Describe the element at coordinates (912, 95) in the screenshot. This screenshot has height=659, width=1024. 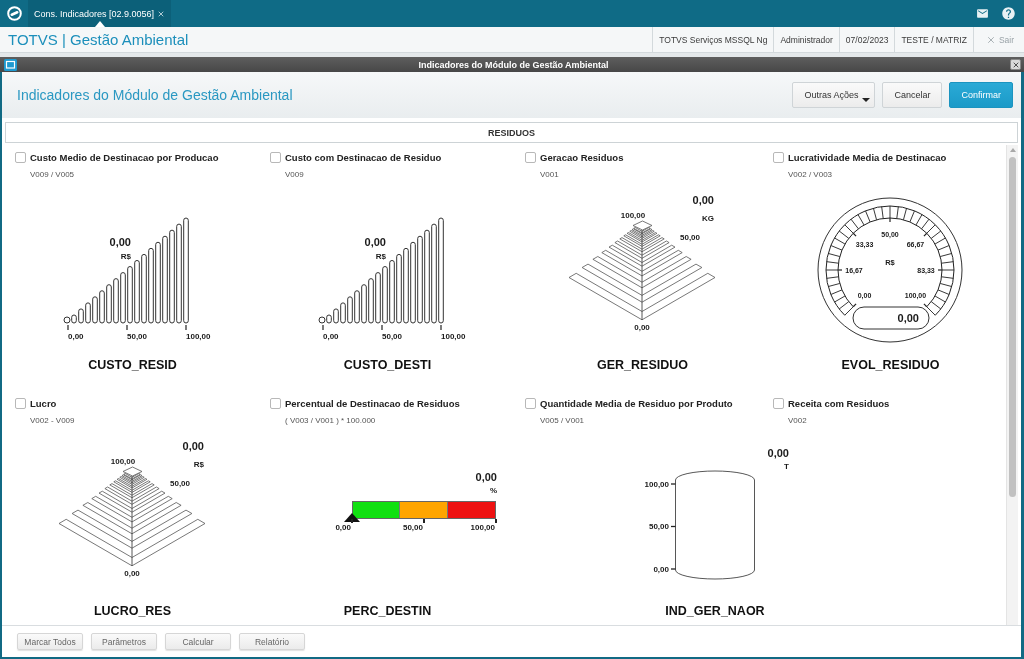
I see `cancel-button: Cancelar` at that location.